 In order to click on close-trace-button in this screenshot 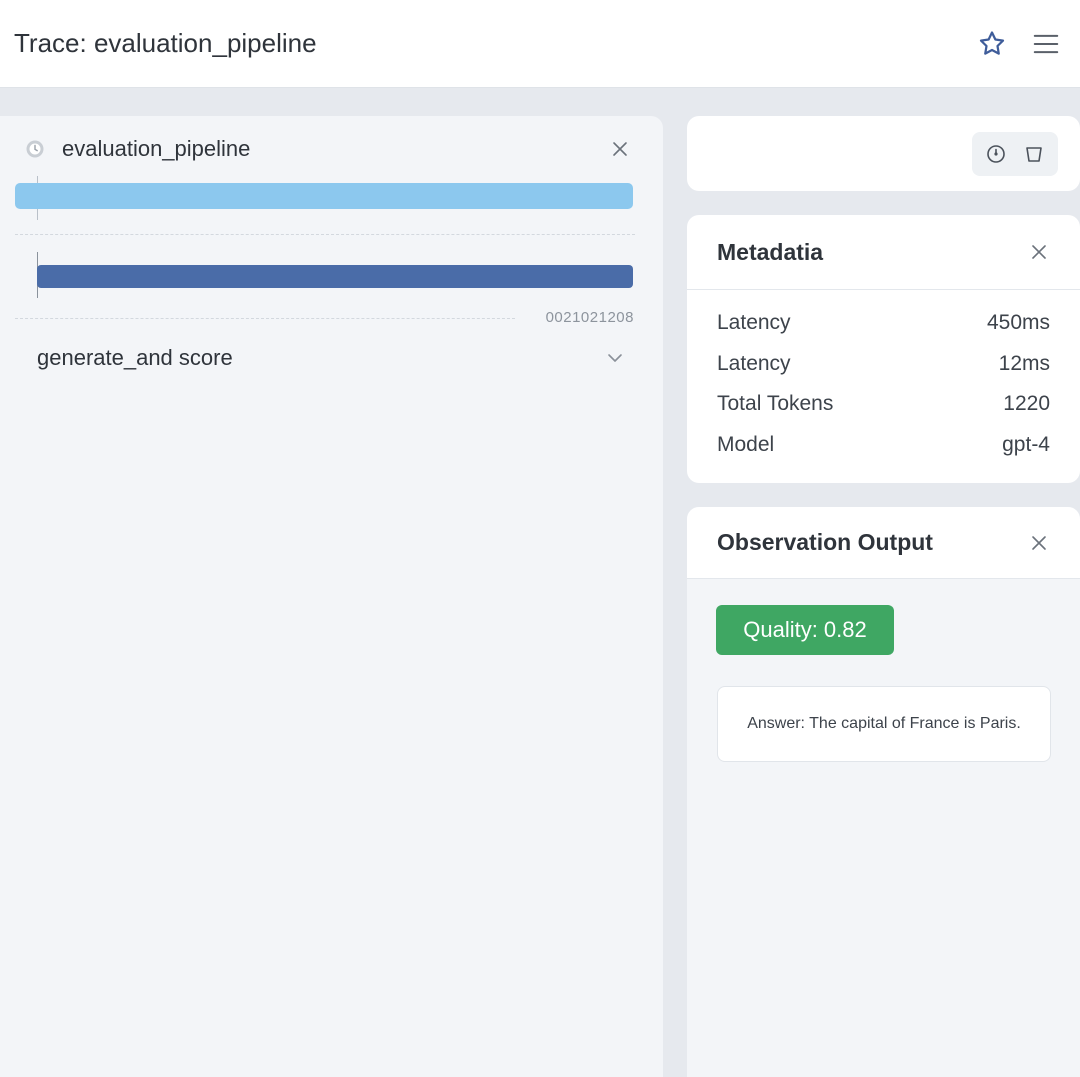, I will do `click(620, 149)`.